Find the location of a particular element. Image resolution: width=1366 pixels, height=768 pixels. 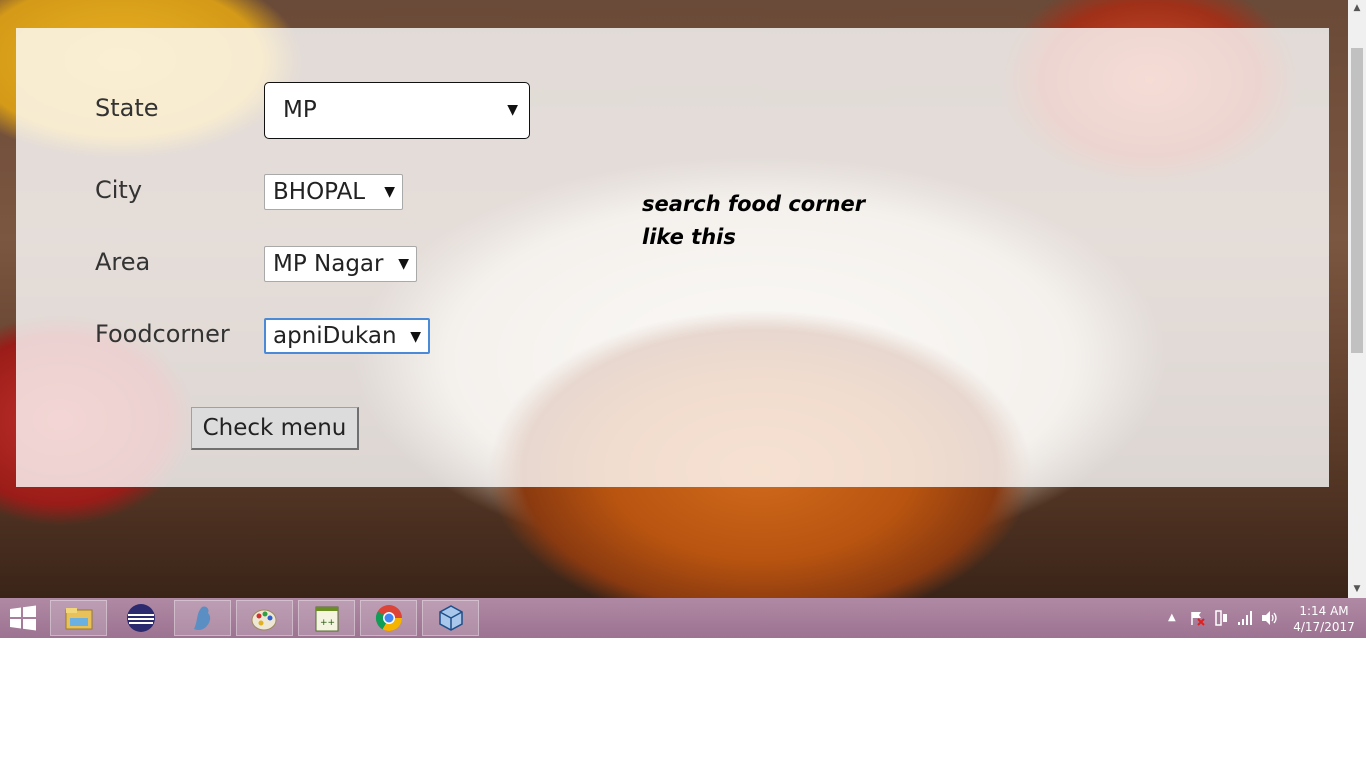

scroll-down-arrow-icon: ▼ is located at coordinates (1357, 589).